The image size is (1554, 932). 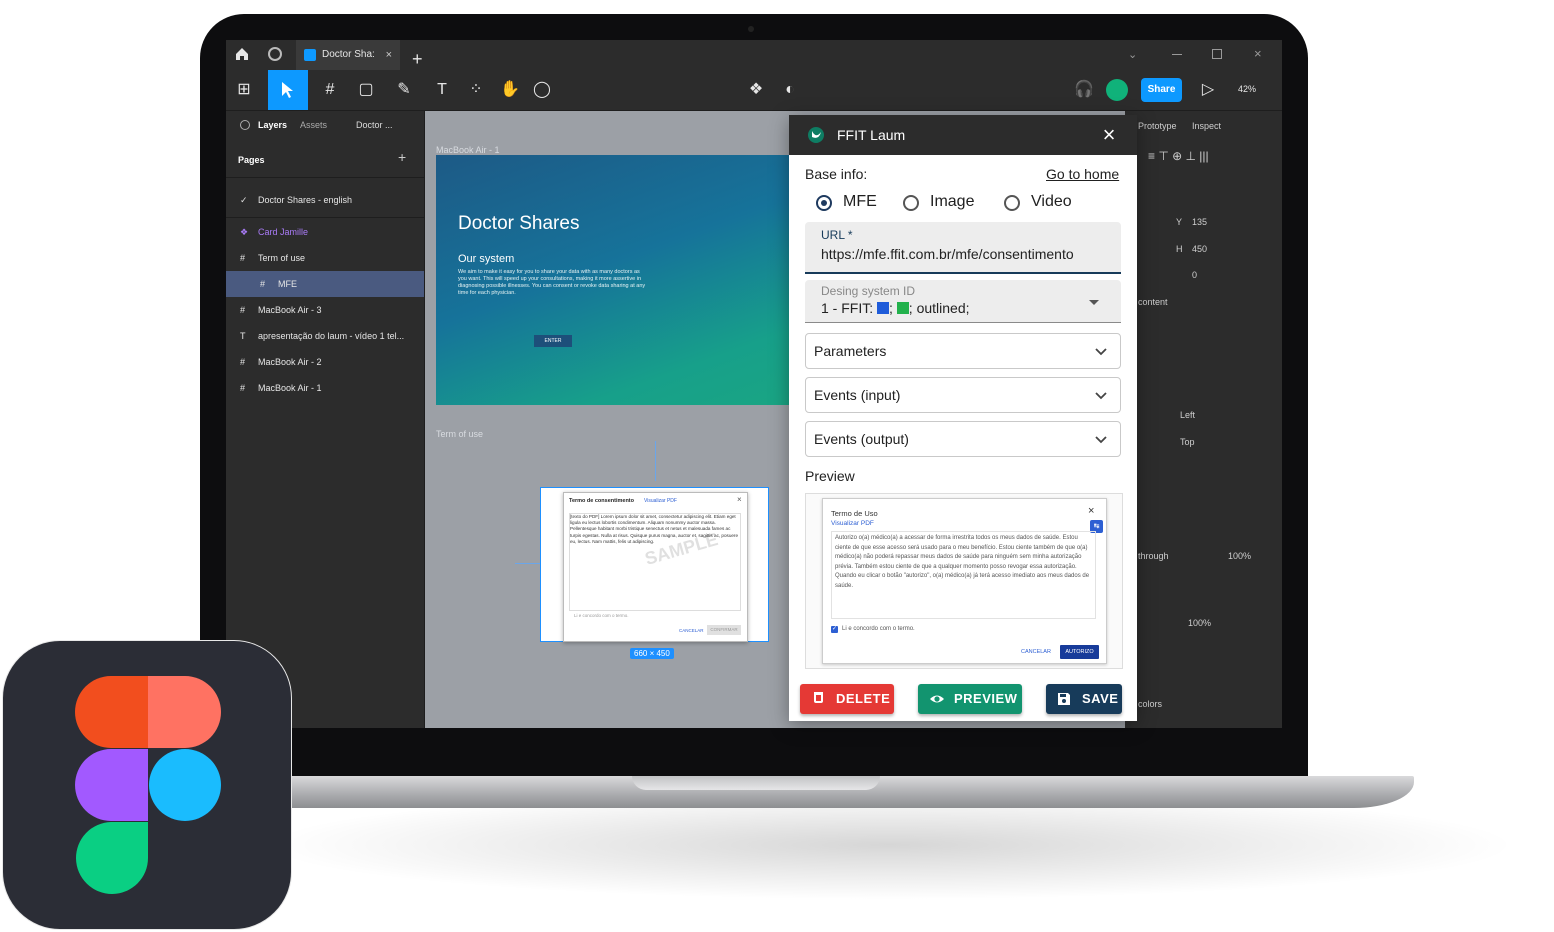 What do you see at coordinates (1084, 90) in the screenshot?
I see `headphones-icon: 🎧` at bounding box center [1084, 90].